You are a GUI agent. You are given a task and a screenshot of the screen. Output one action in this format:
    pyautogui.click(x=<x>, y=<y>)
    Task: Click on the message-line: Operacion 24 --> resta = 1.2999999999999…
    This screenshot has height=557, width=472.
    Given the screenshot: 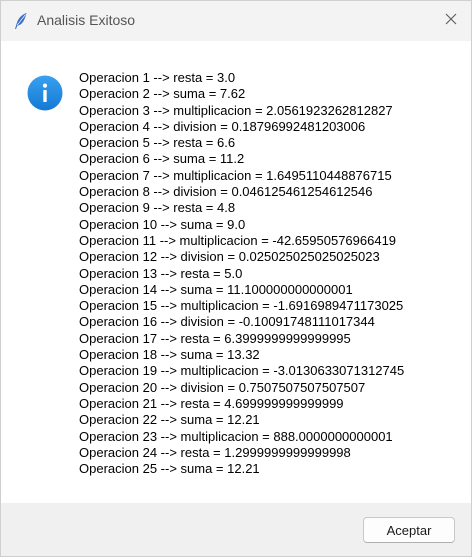 What is the action you would take?
    pyautogui.click(x=215, y=452)
    